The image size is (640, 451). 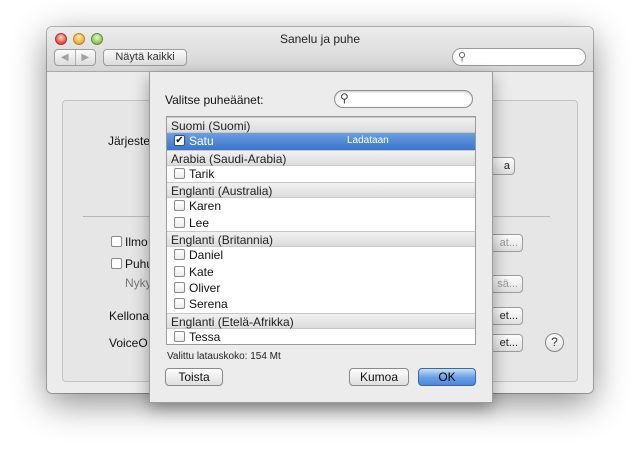 I want to click on voice-row: Daniel, so click(x=321, y=255).